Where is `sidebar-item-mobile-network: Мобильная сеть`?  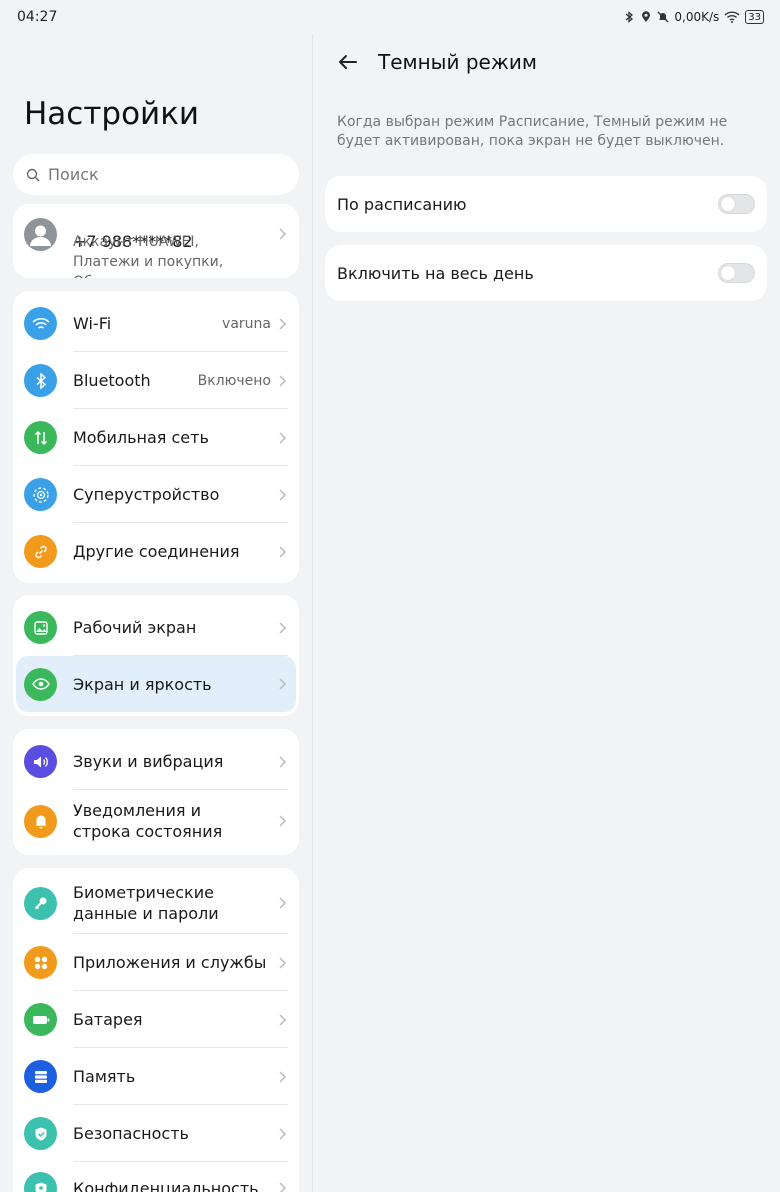
sidebar-item-mobile-network: Мобильная сеть is located at coordinates (156, 437).